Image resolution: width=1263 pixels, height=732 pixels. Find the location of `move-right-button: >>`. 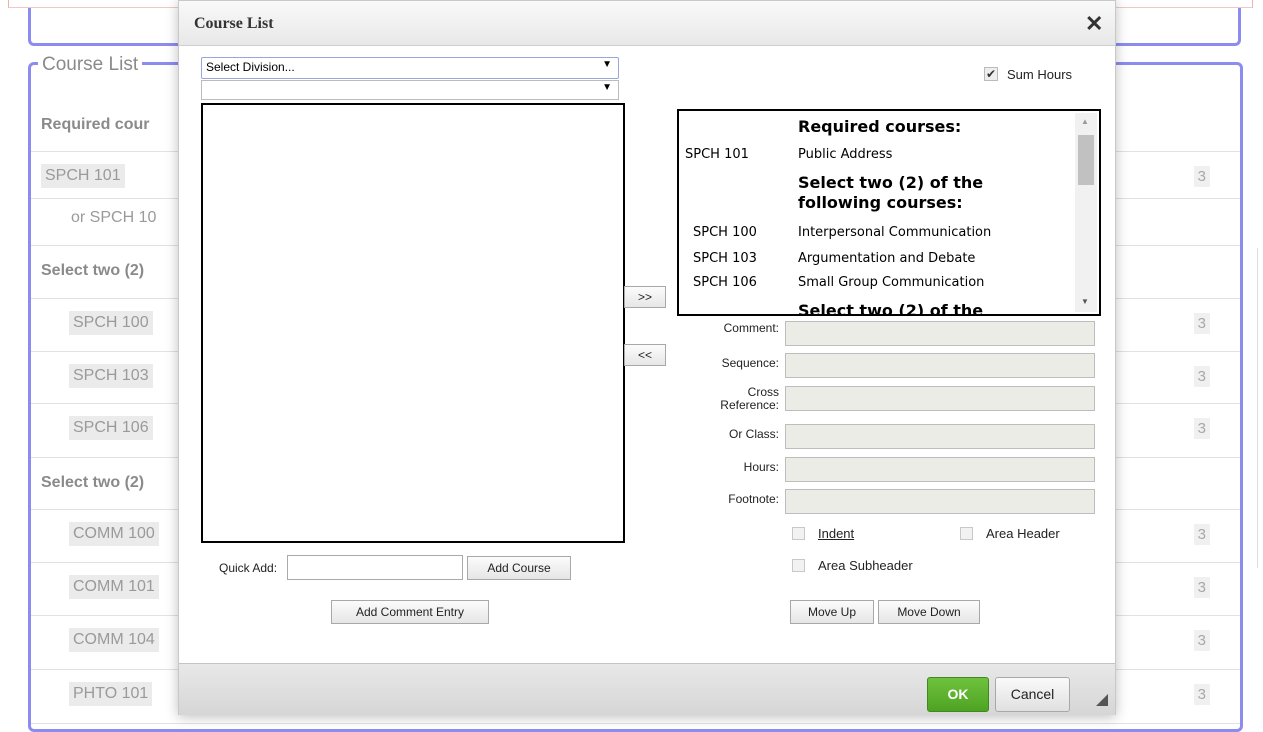

move-right-button: >> is located at coordinates (645, 297).